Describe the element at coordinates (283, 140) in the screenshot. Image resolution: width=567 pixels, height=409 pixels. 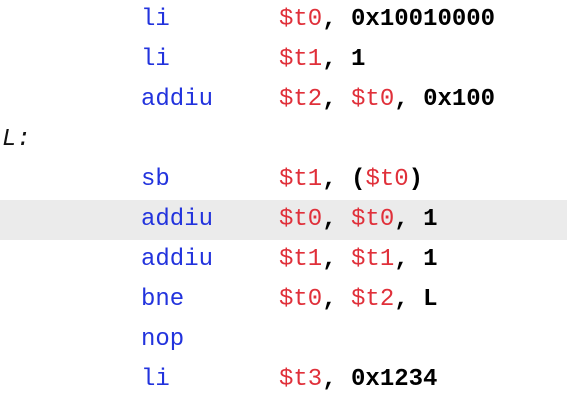
I see `code-line: L:` at that location.